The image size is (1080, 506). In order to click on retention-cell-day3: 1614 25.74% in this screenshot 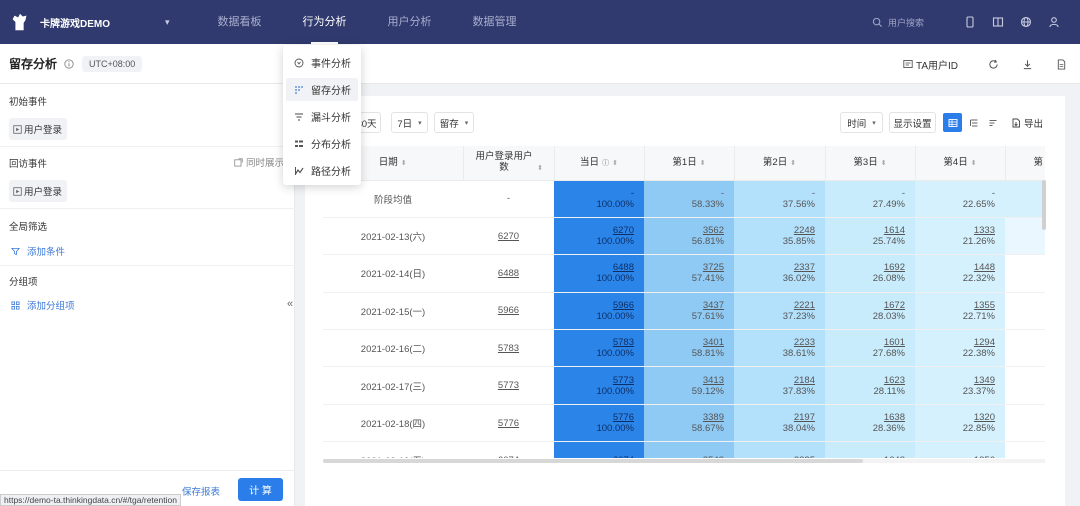, I will do `click(870, 236)`.